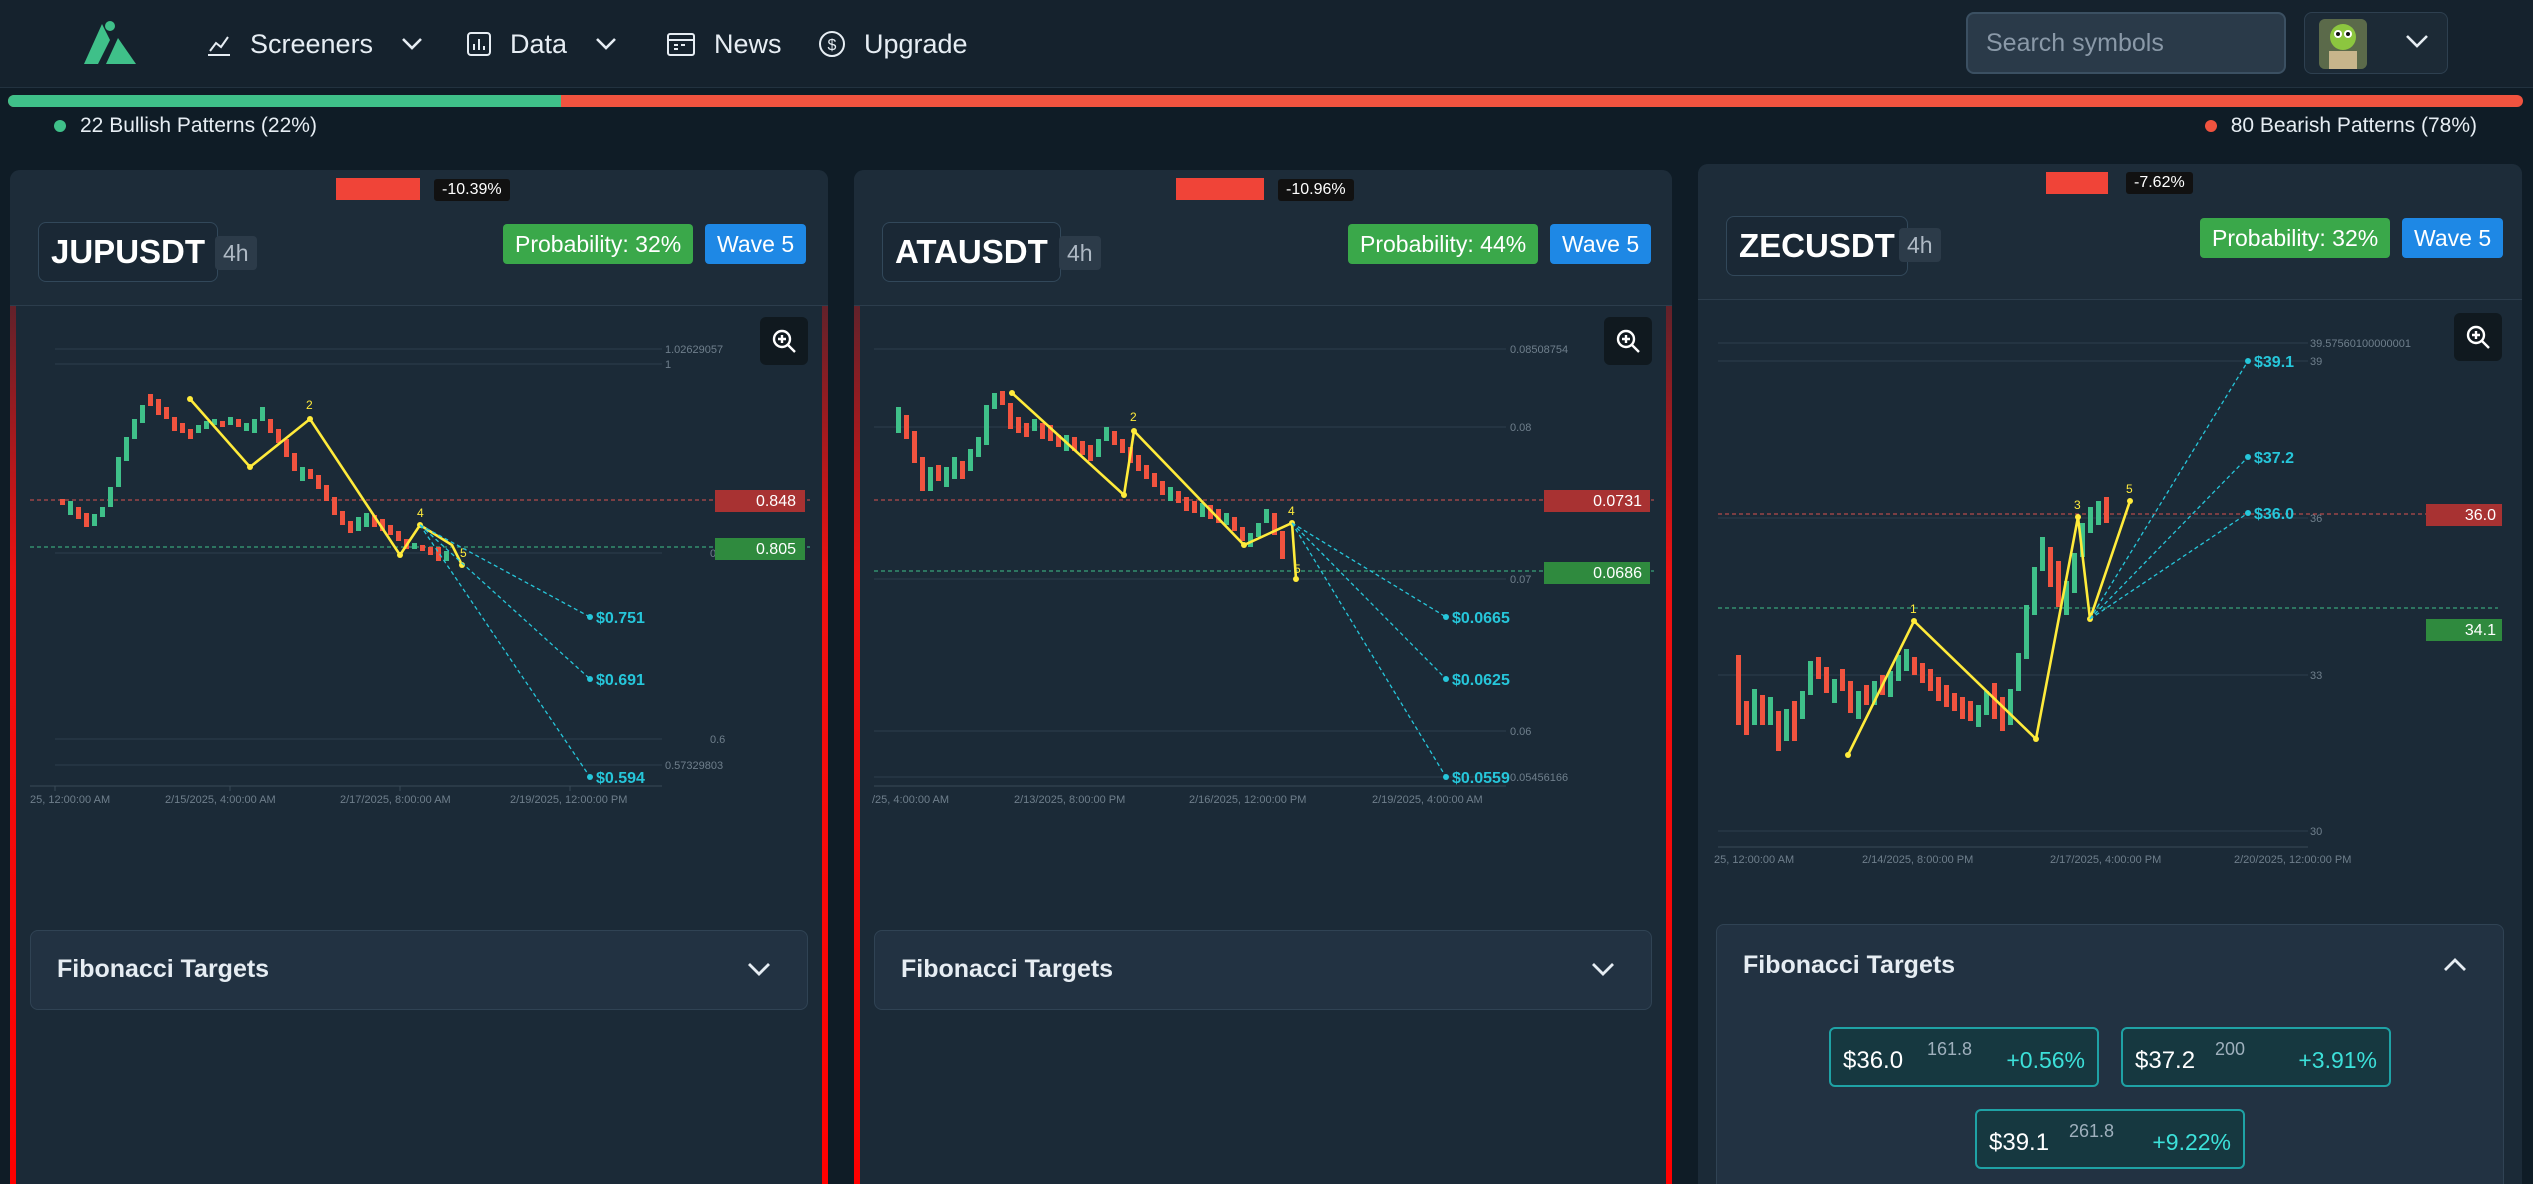  What do you see at coordinates (70, 800) in the screenshot?
I see `x-tick-label: 25, 12:00:00 AM` at bounding box center [70, 800].